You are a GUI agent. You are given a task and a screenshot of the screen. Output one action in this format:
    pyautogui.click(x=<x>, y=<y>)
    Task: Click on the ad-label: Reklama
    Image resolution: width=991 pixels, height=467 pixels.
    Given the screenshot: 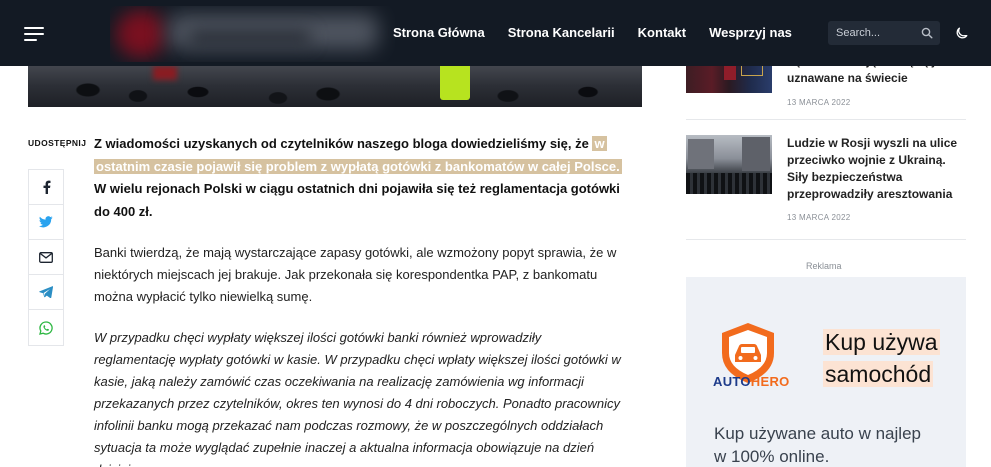 What is the action you would take?
    pyautogui.click(x=824, y=266)
    